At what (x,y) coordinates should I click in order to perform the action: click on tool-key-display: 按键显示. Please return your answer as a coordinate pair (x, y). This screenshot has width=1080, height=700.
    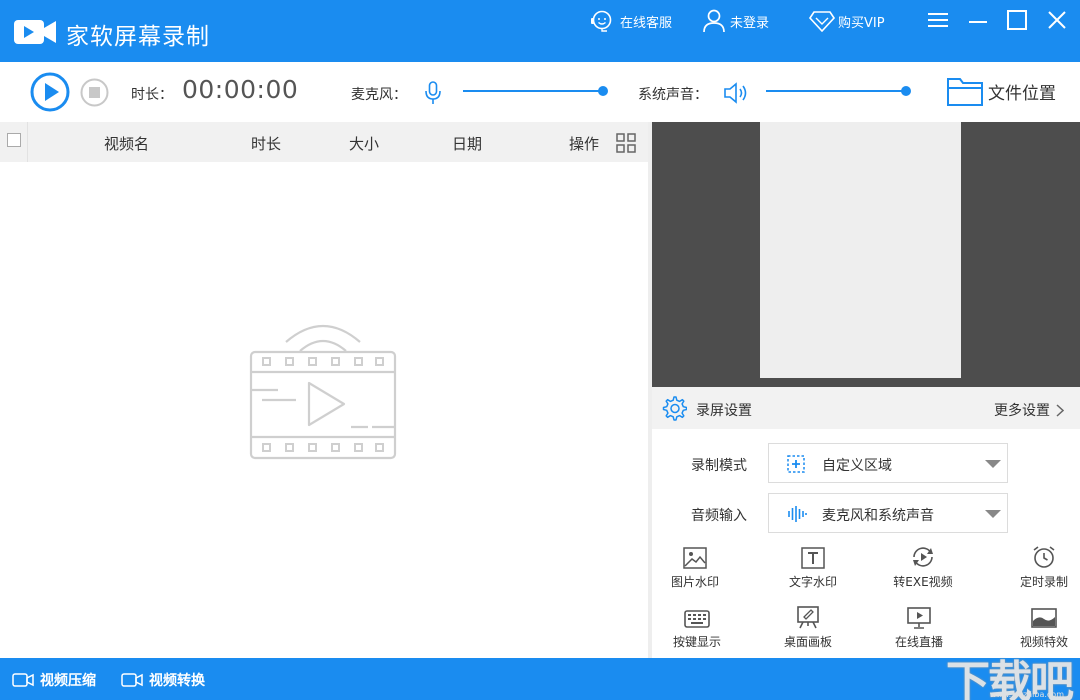
    Looking at the image, I should click on (697, 626).